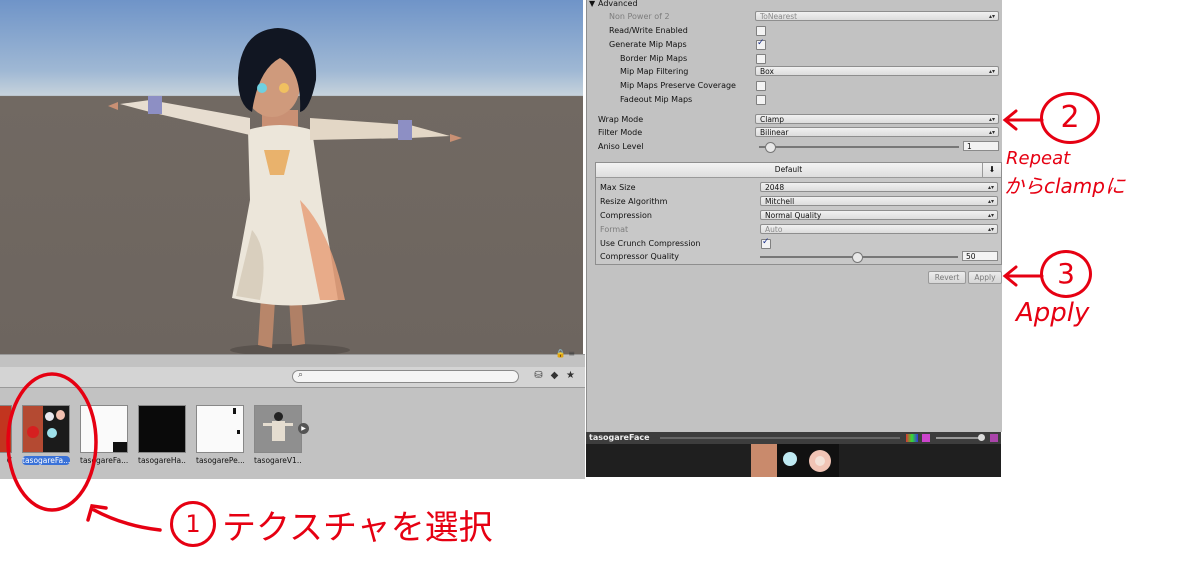 The width and height of the screenshot is (1200, 565). Describe the element at coordinates (981, 437) in the screenshot. I see `mip-slider-knob` at that location.